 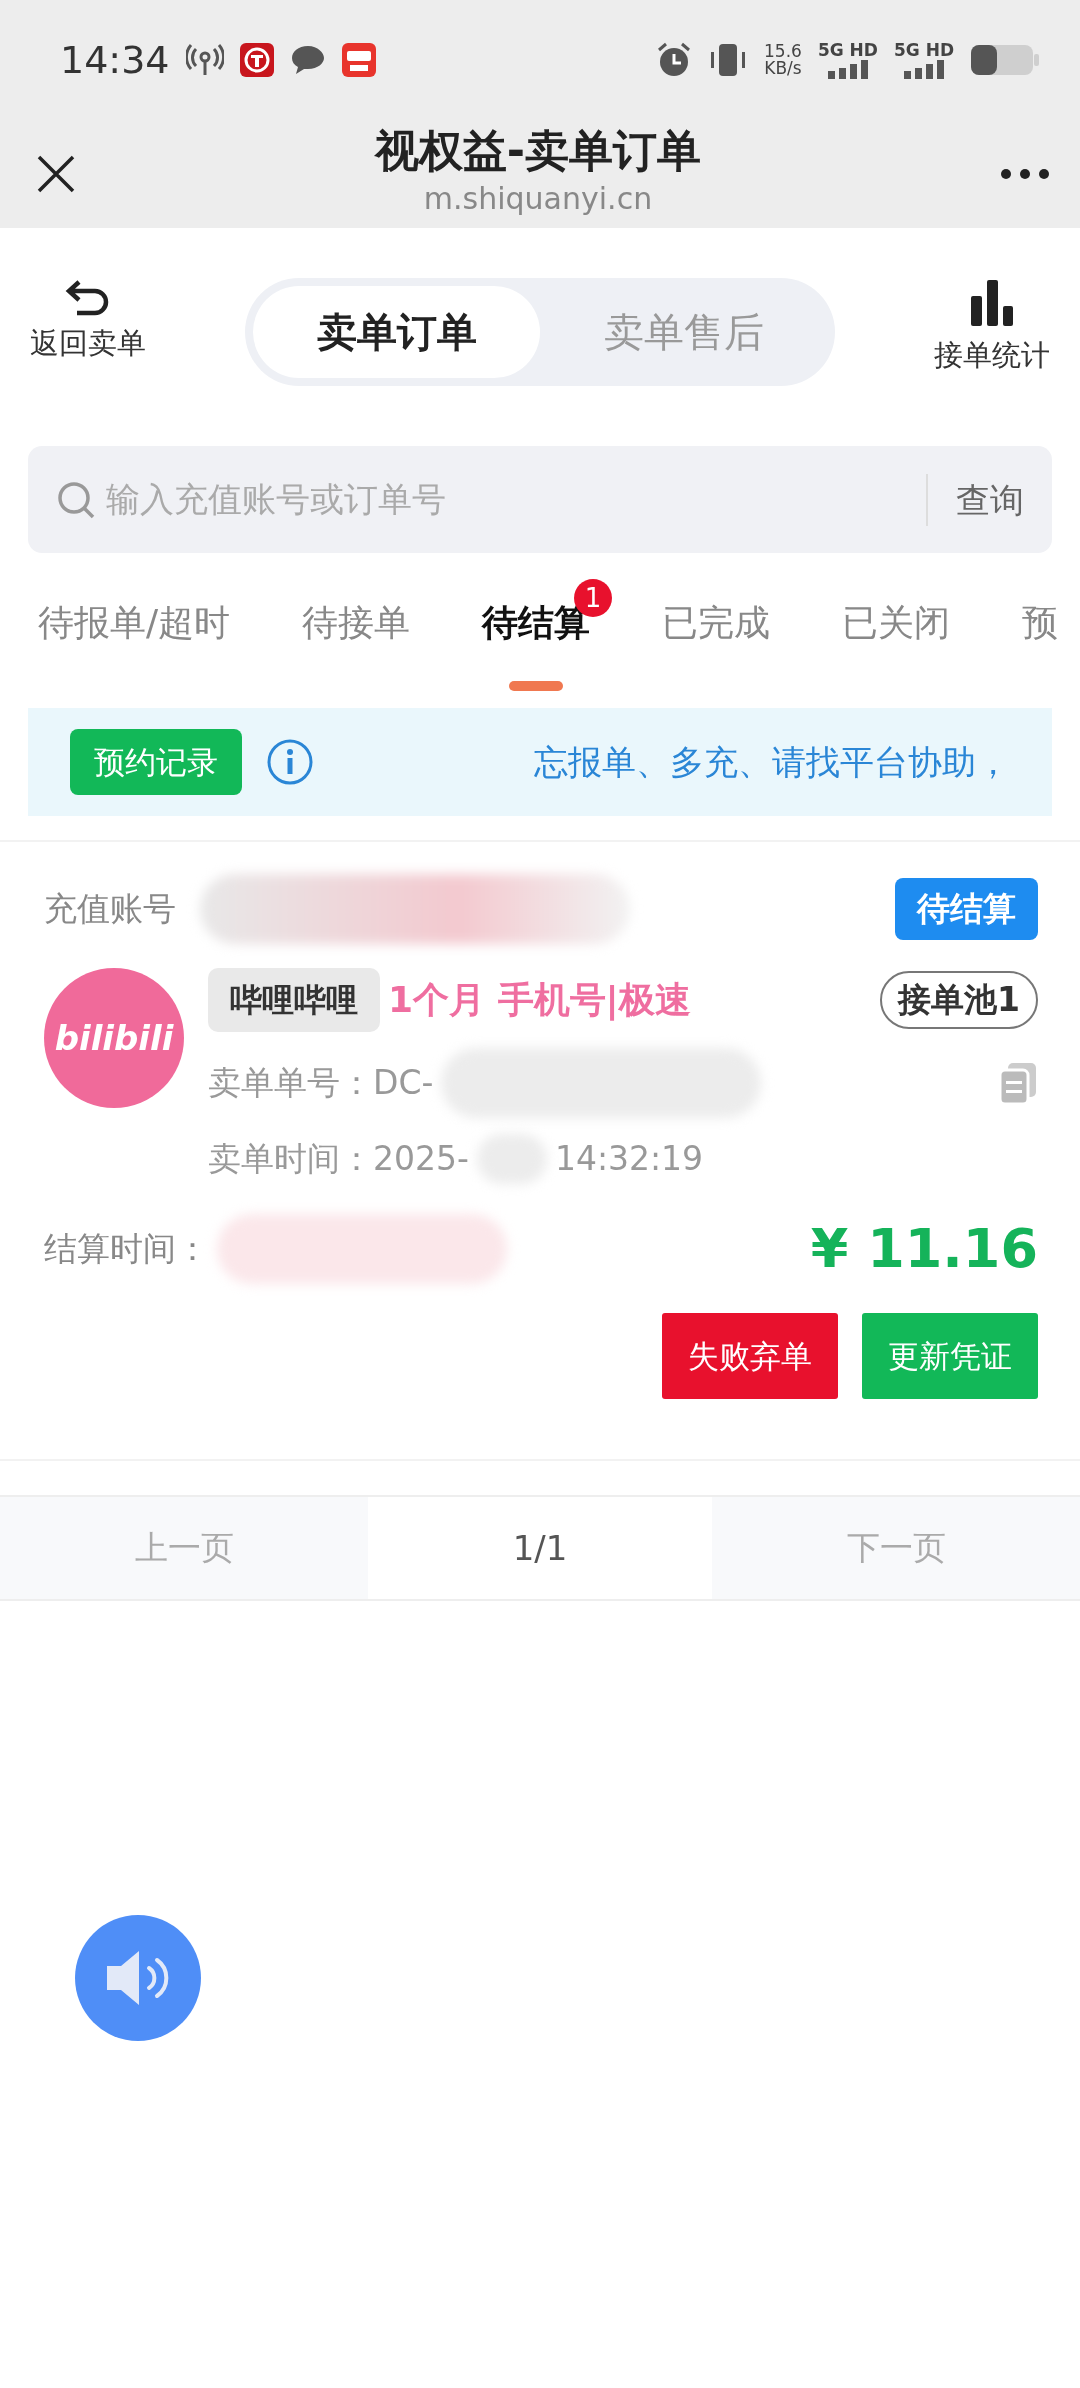 I want to click on info-icon, so click(x=290, y=762).